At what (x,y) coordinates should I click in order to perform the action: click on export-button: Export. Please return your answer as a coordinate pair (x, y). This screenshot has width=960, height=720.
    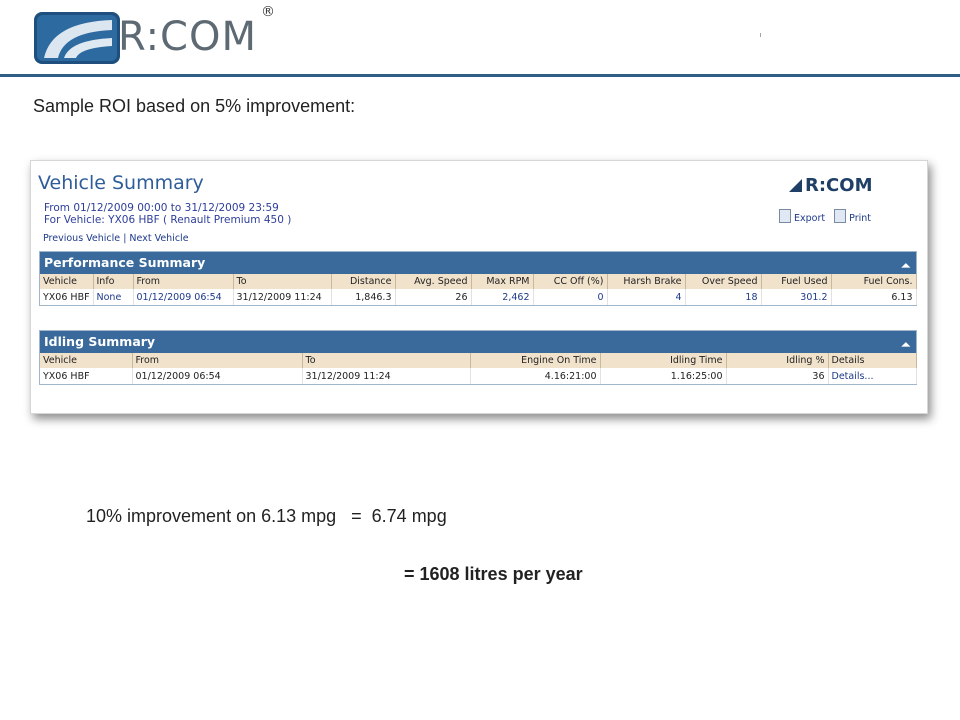
    Looking at the image, I should click on (802, 216).